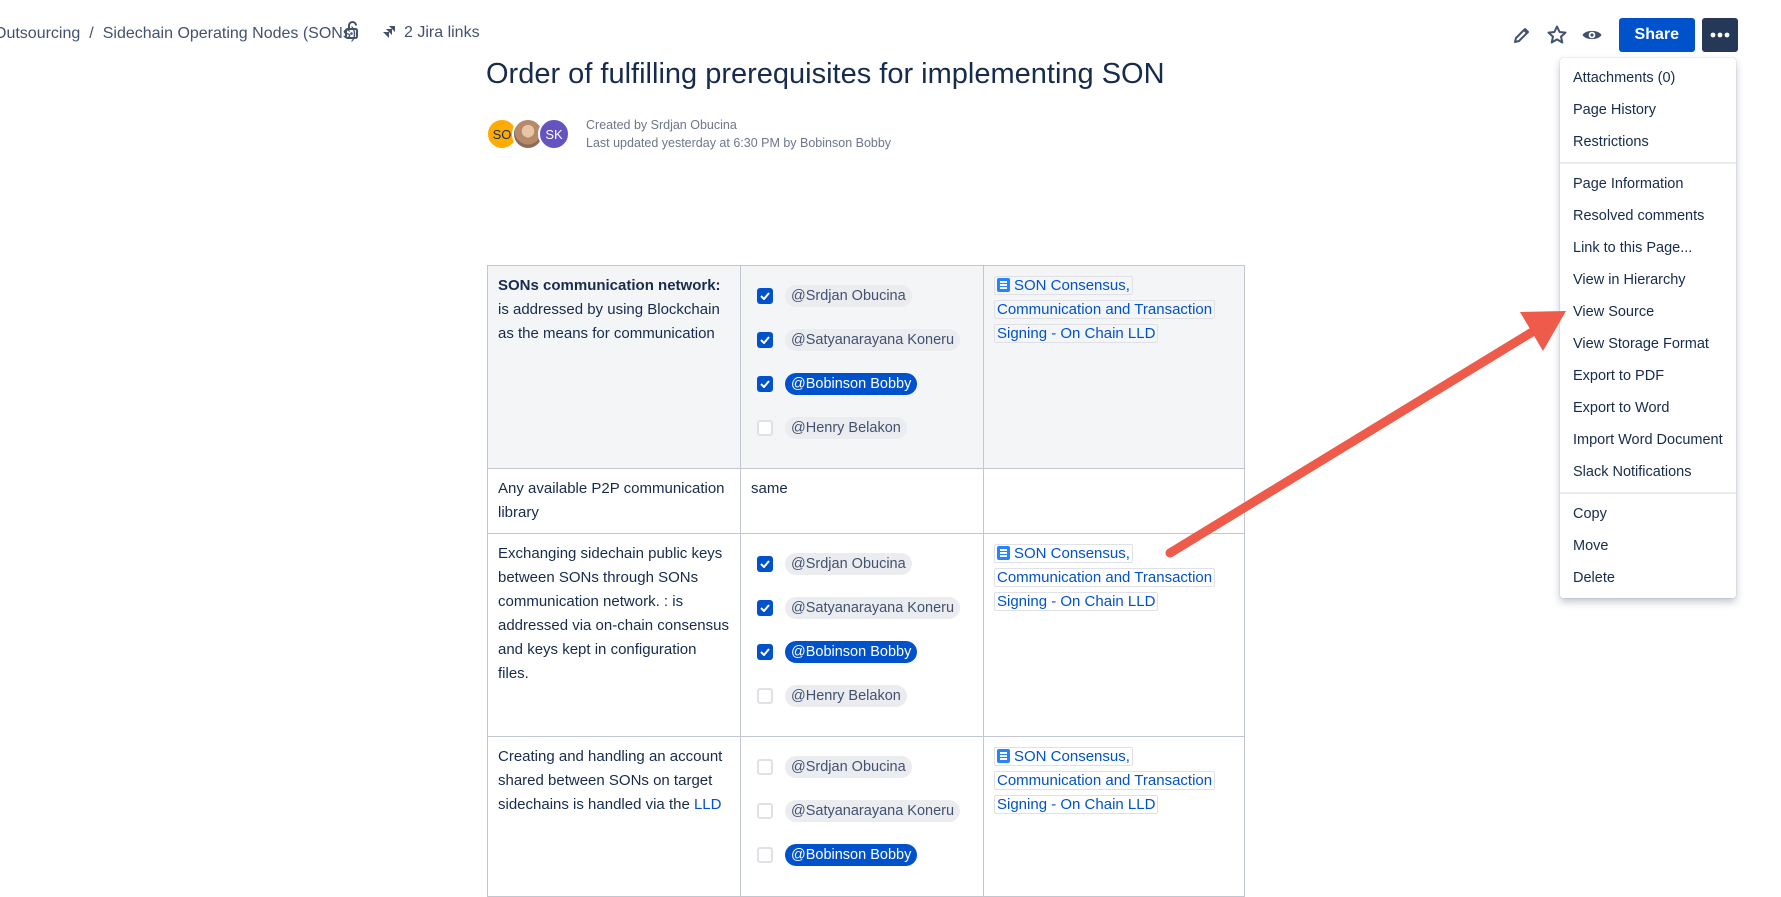  I want to click on menu-item-export-word: Export to Word, so click(1648, 408).